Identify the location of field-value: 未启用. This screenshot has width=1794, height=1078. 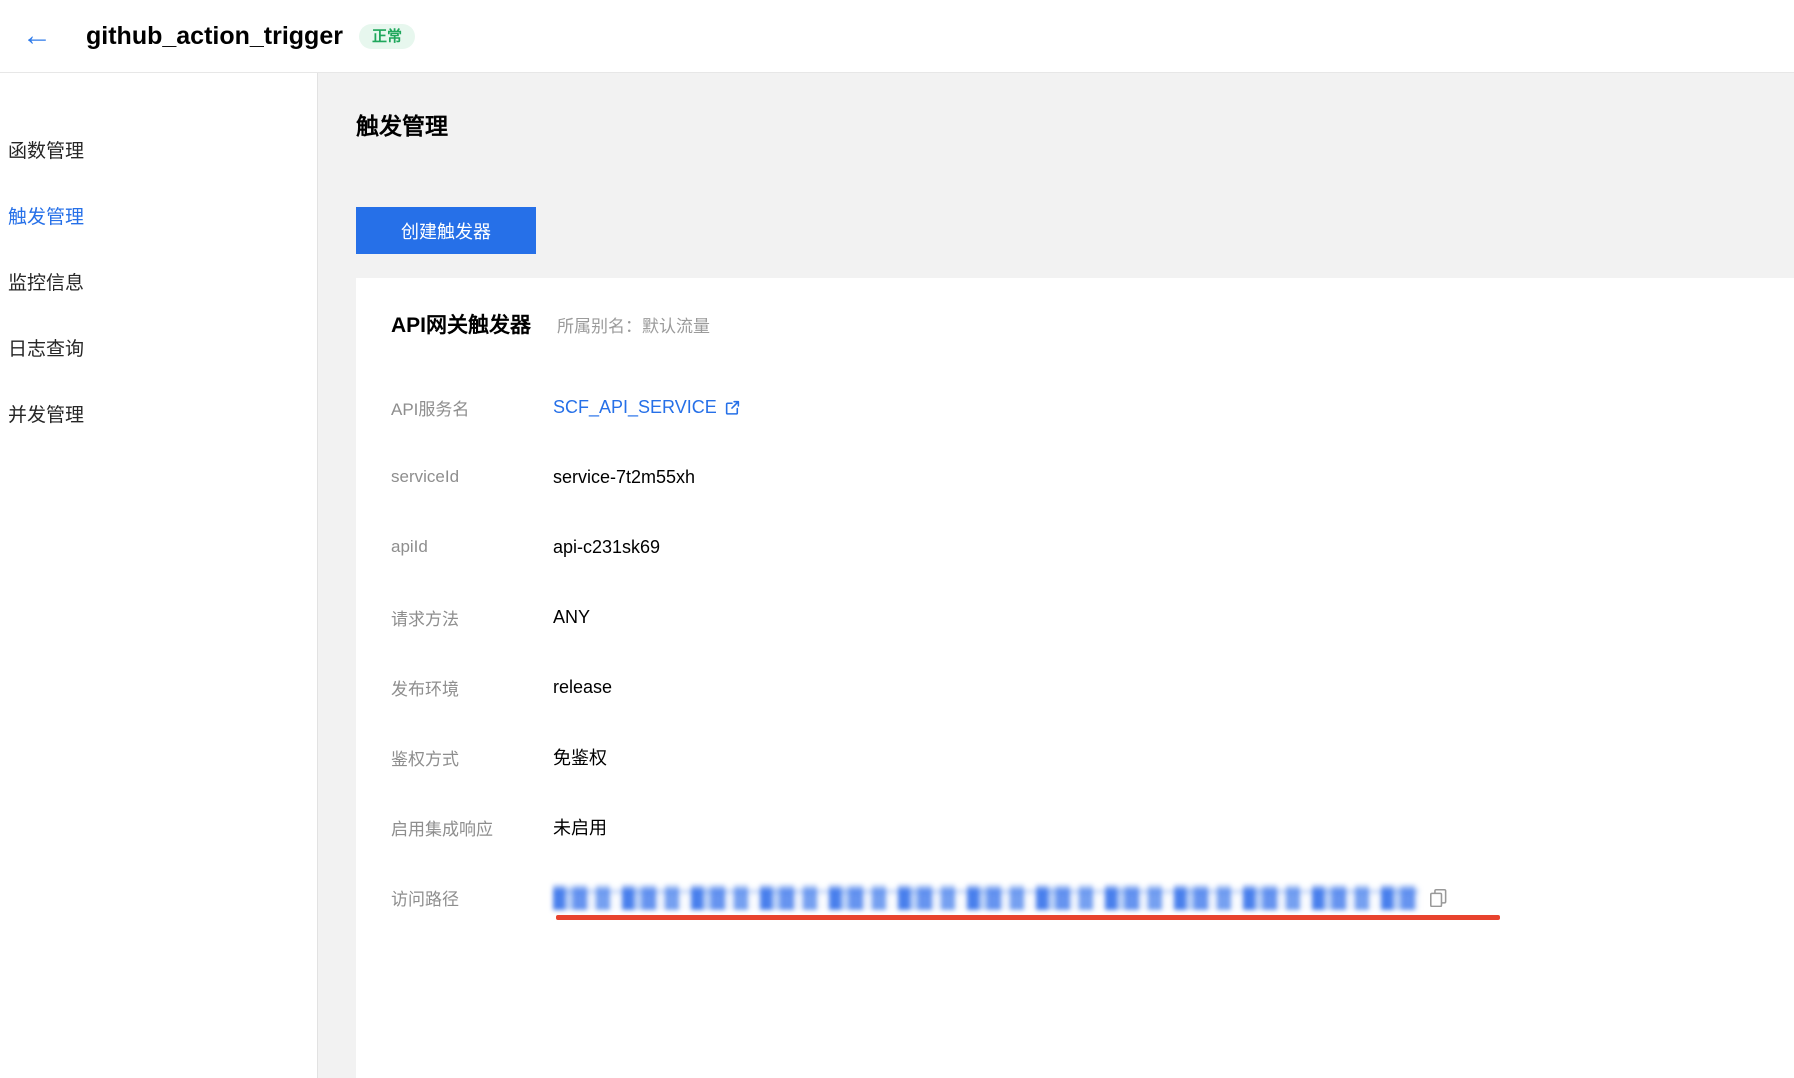
(580, 828).